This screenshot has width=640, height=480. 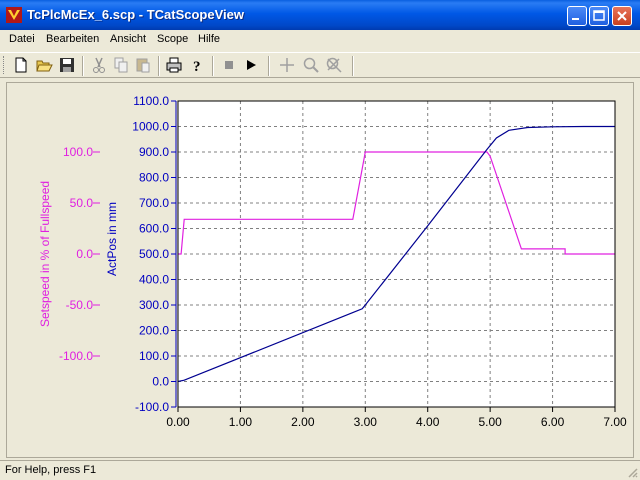 What do you see at coordinates (320, 40) in the screenshot?
I see `menu-bar: Datei Bearbeiten Ansicht Scope Hilfe` at bounding box center [320, 40].